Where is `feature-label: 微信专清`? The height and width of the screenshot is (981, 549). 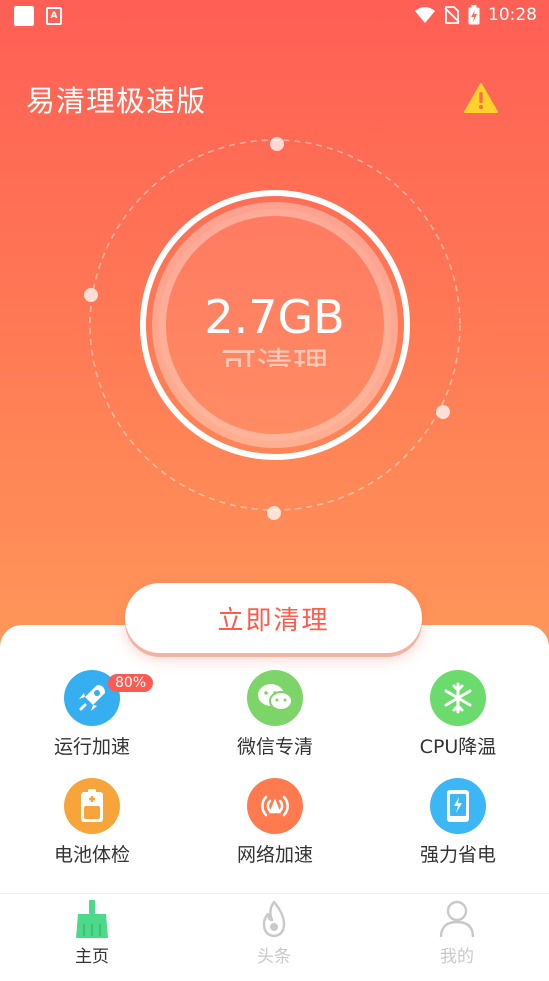
feature-label: 微信专清 is located at coordinates (274, 747).